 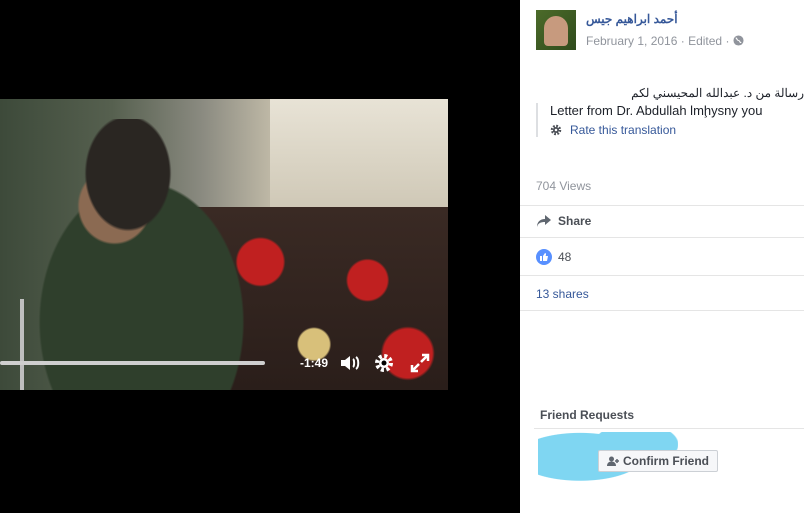 I want to click on like-count-value: 48, so click(x=565, y=257).